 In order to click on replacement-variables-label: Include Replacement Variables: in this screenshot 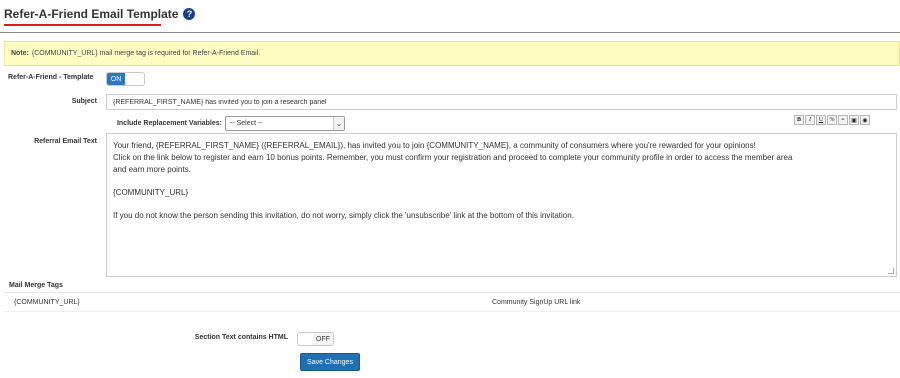, I will do `click(169, 123)`.